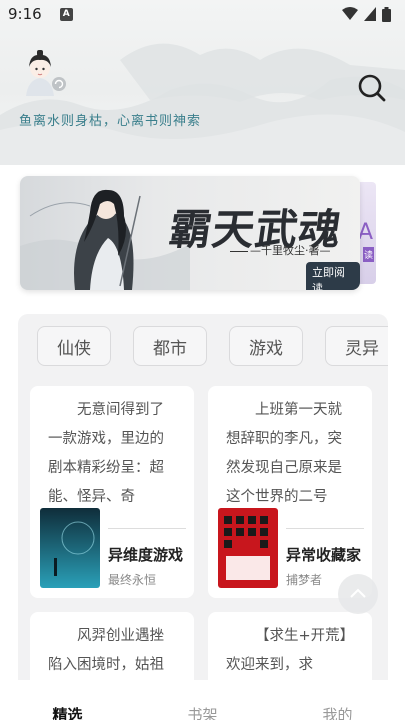  I want to click on search-icon, so click(372, 88).